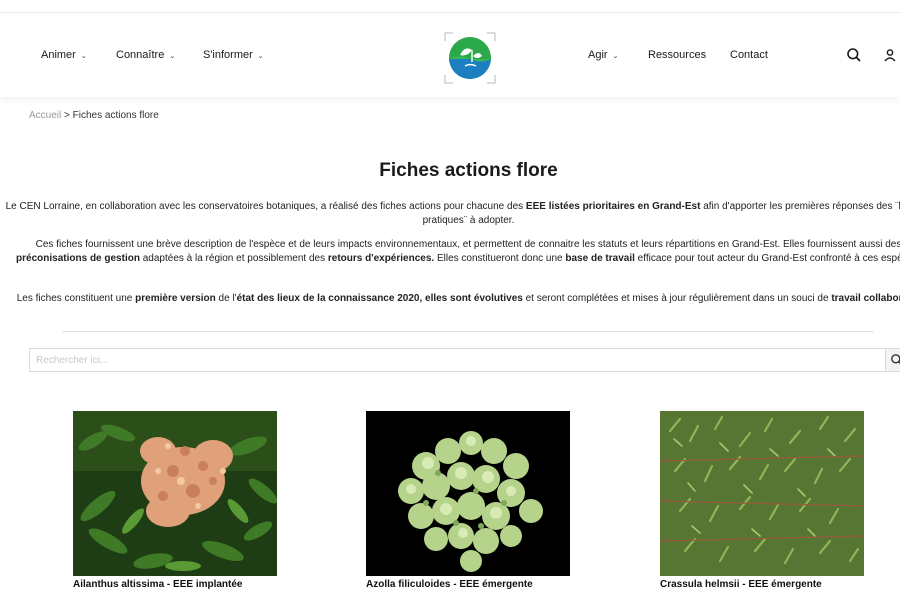 Image resolution: width=900 pixels, height=589 pixels. What do you see at coordinates (468, 170) in the screenshot?
I see `page-title: Fiches actions flore` at bounding box center [468, 170].